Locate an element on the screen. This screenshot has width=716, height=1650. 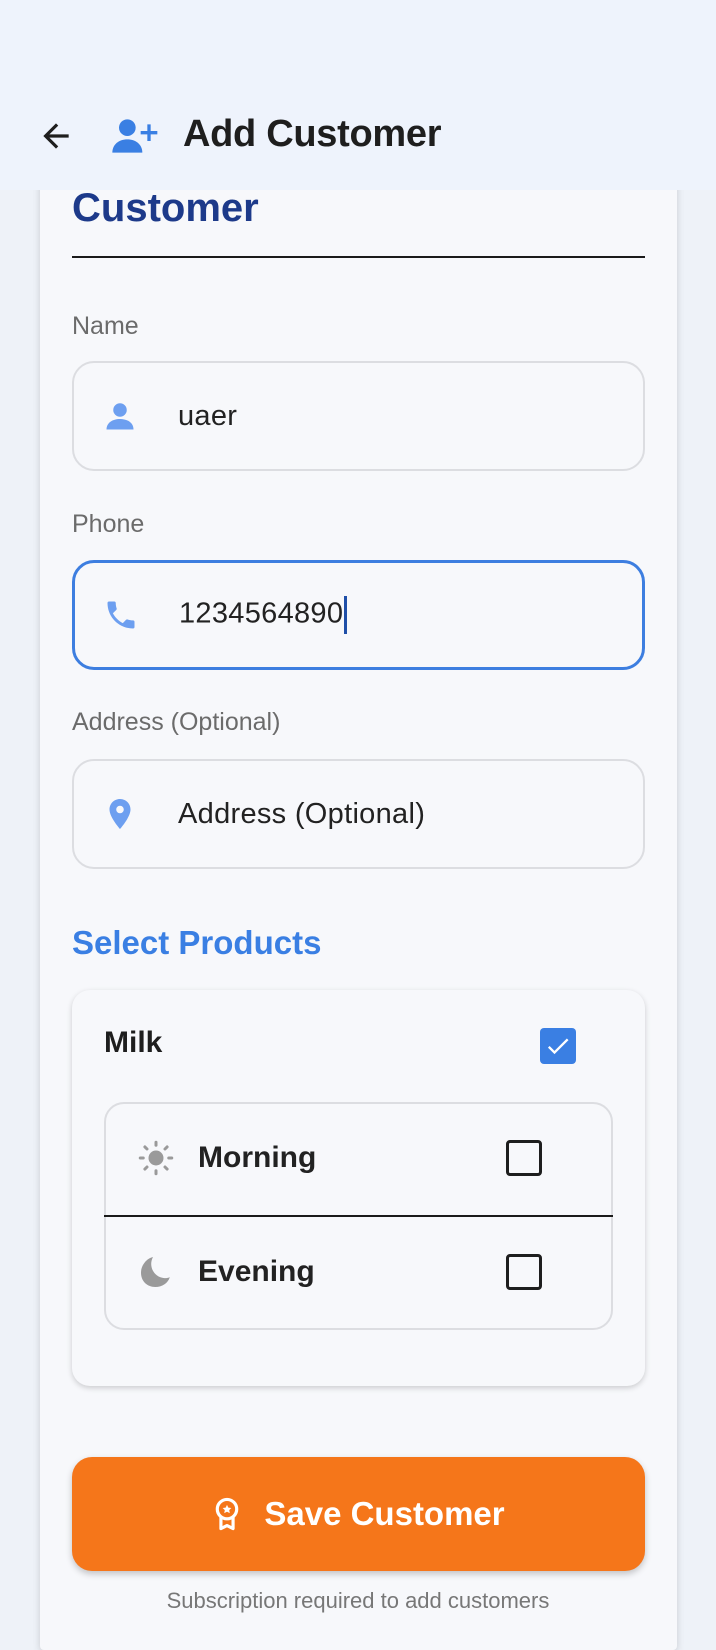
address-input: Address (Optional) is located at coordinates (358, 814).